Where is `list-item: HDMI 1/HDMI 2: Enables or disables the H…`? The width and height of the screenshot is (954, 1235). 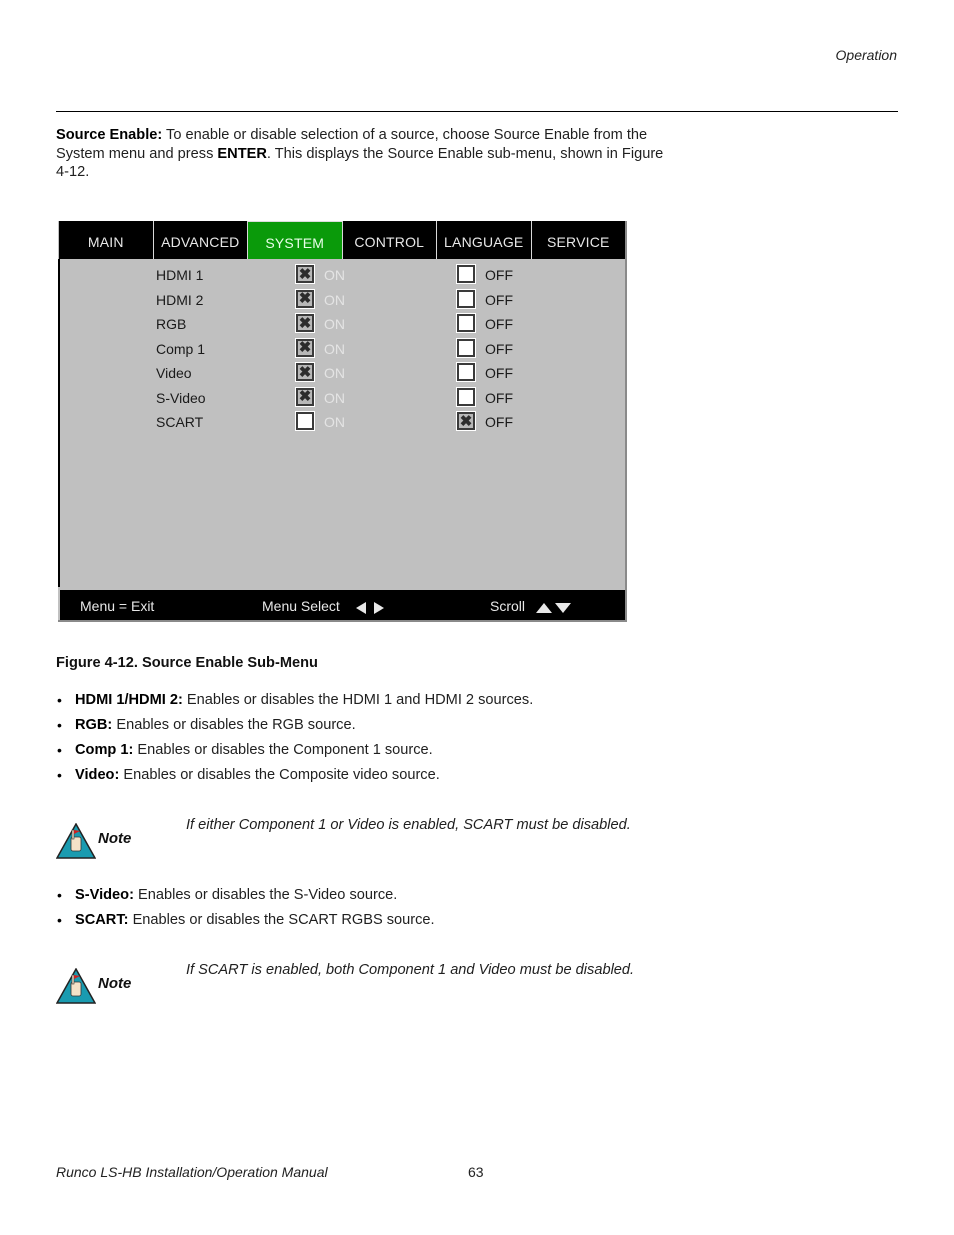
list-item: HDMI 1/HDMI 2: Enables or disables the H… is located at coordinates (366, 702).